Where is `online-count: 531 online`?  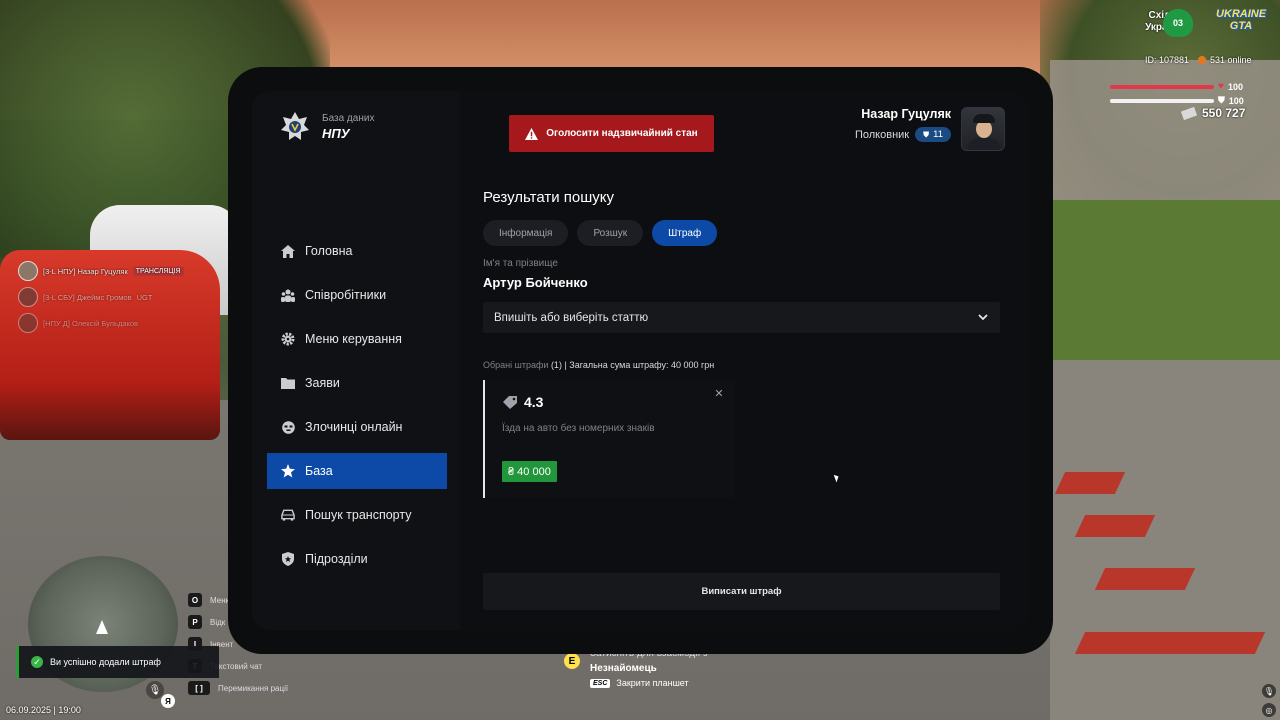 online-count: 531 online is located at coordinates (1225, 60).